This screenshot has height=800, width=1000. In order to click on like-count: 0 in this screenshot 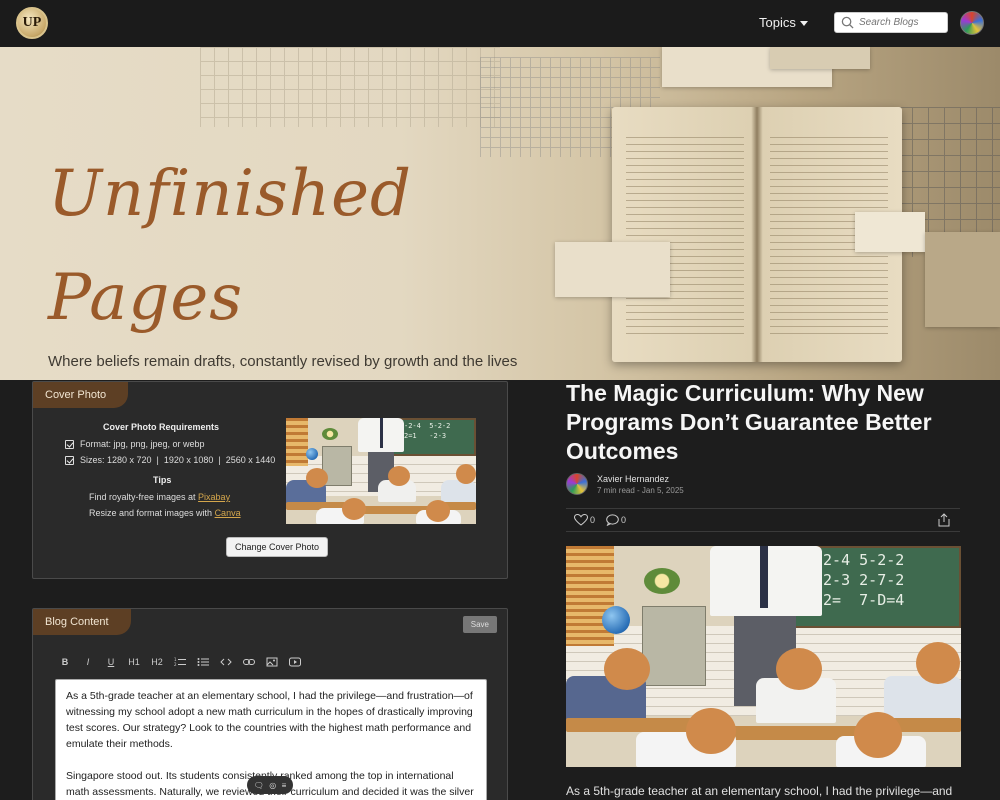, I will do `click(593, 520)`.